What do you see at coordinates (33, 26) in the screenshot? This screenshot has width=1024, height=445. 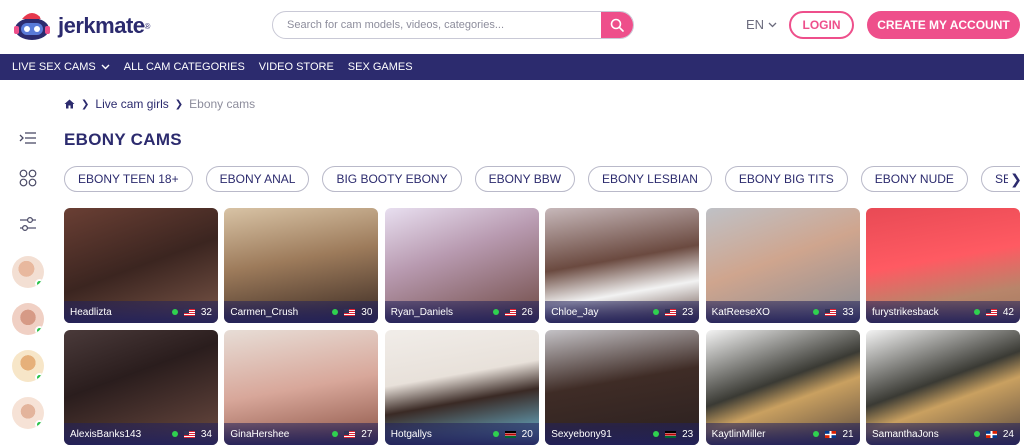 I see `robot-mascot-icon` at bounding box center [33, 26].